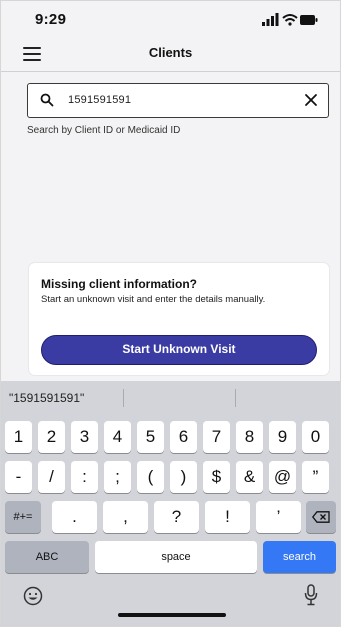 This screenshot has height=627, width=341. What do you see at coordinates (84, 477) in the screenshot?
I see `key-colon: :` at bounding box center [84, 477].